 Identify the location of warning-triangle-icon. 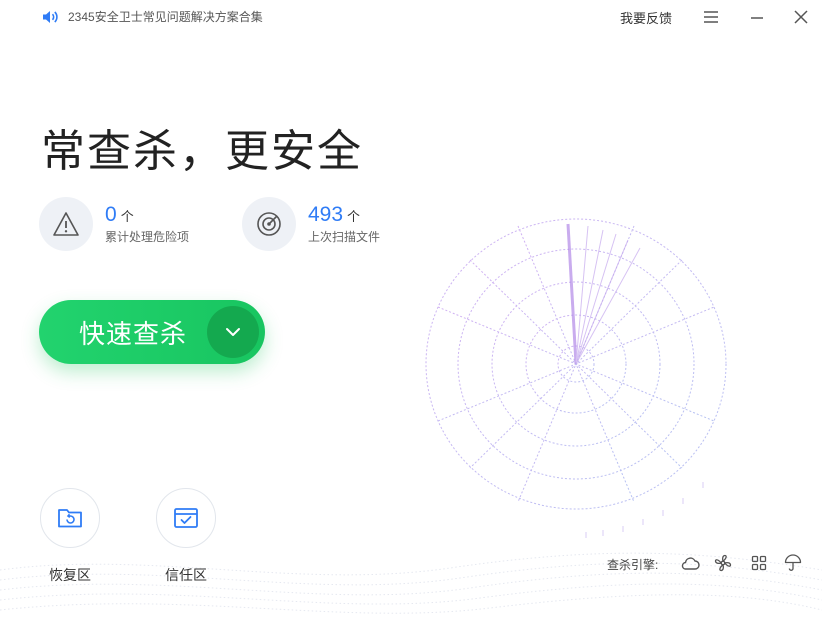
(66, 224).